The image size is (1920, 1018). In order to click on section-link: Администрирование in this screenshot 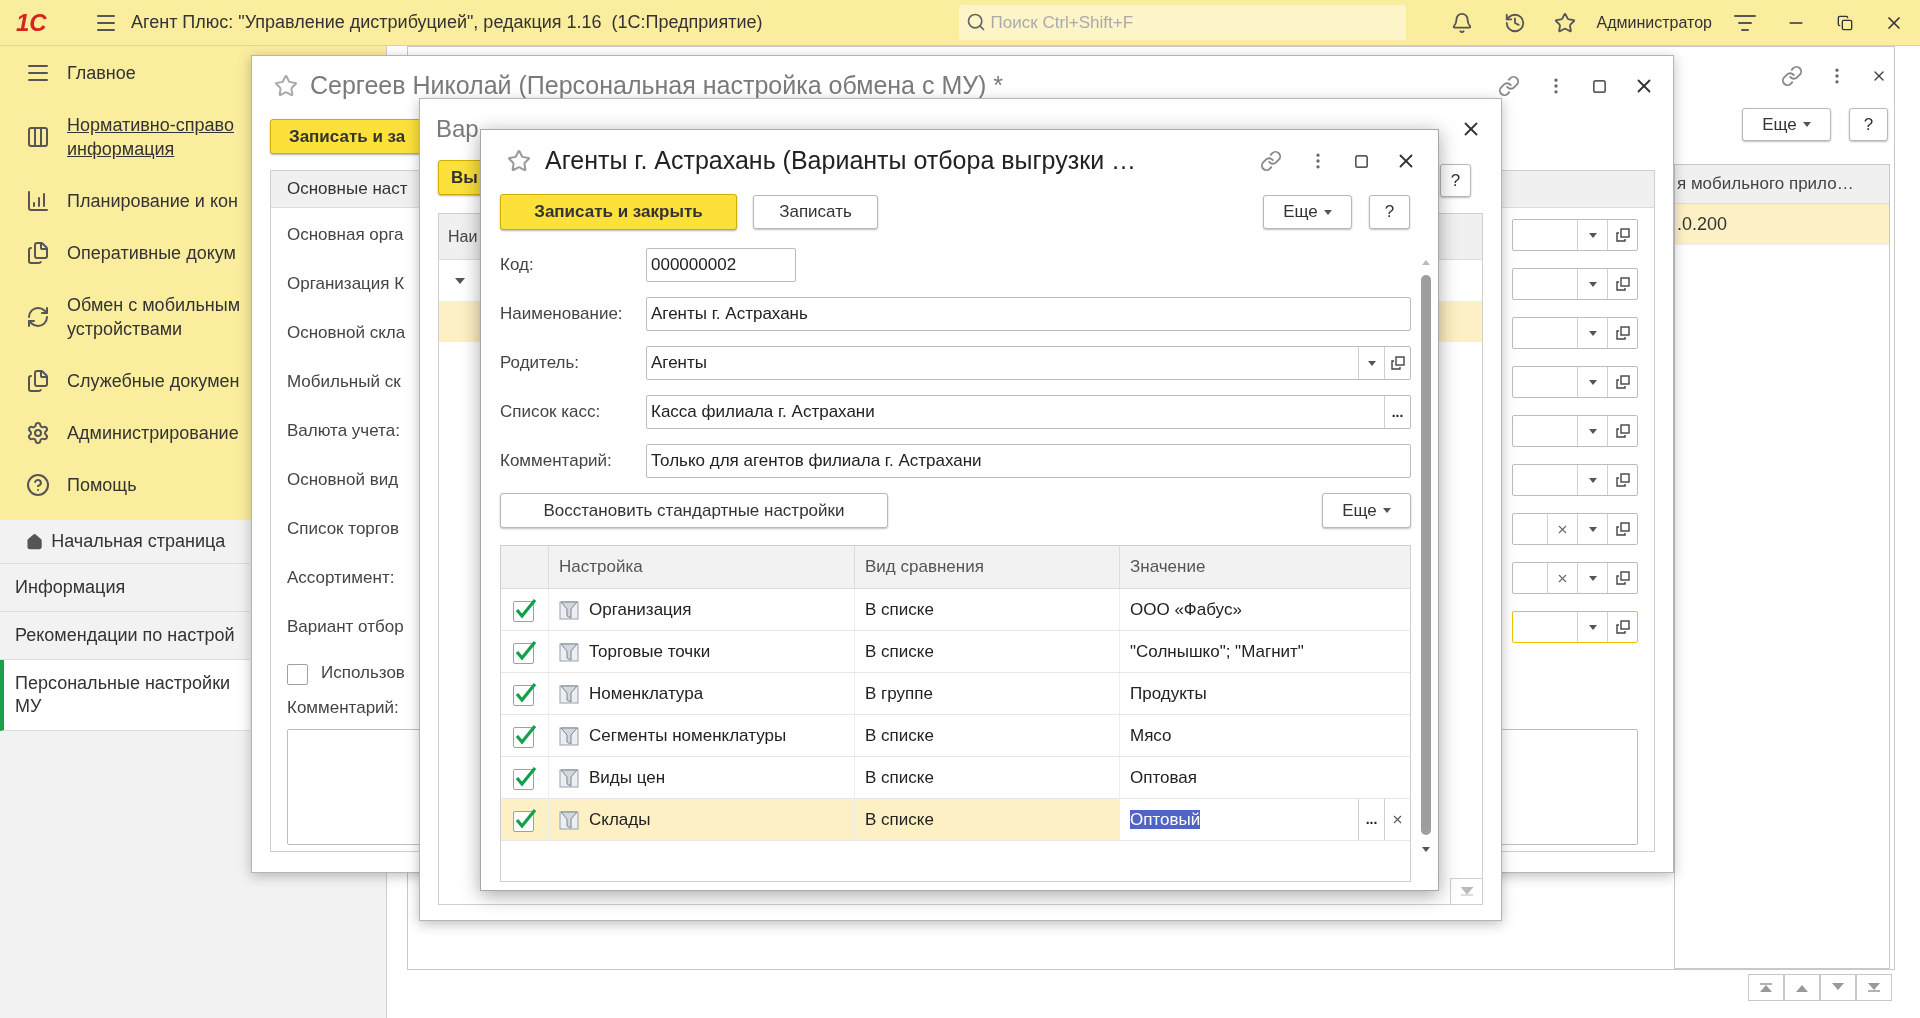, I will do `click(158, 433)`.